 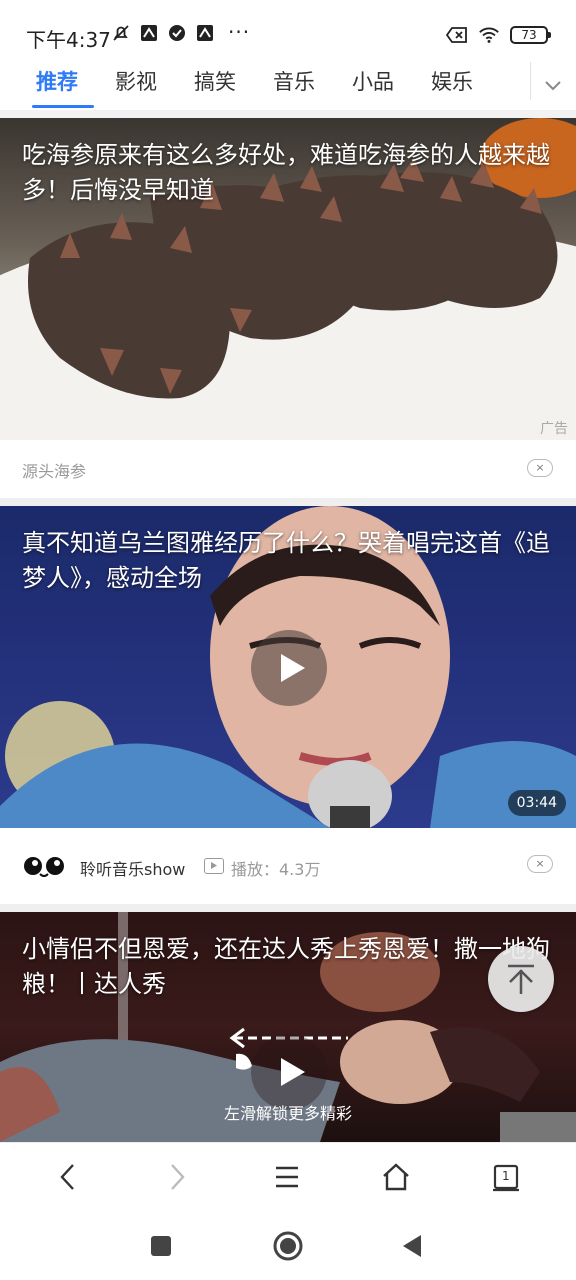 What do you see at coordinates (530, 35) in the screenshot?
I see `battery-icon: 73` at bounding box center [530, 35].